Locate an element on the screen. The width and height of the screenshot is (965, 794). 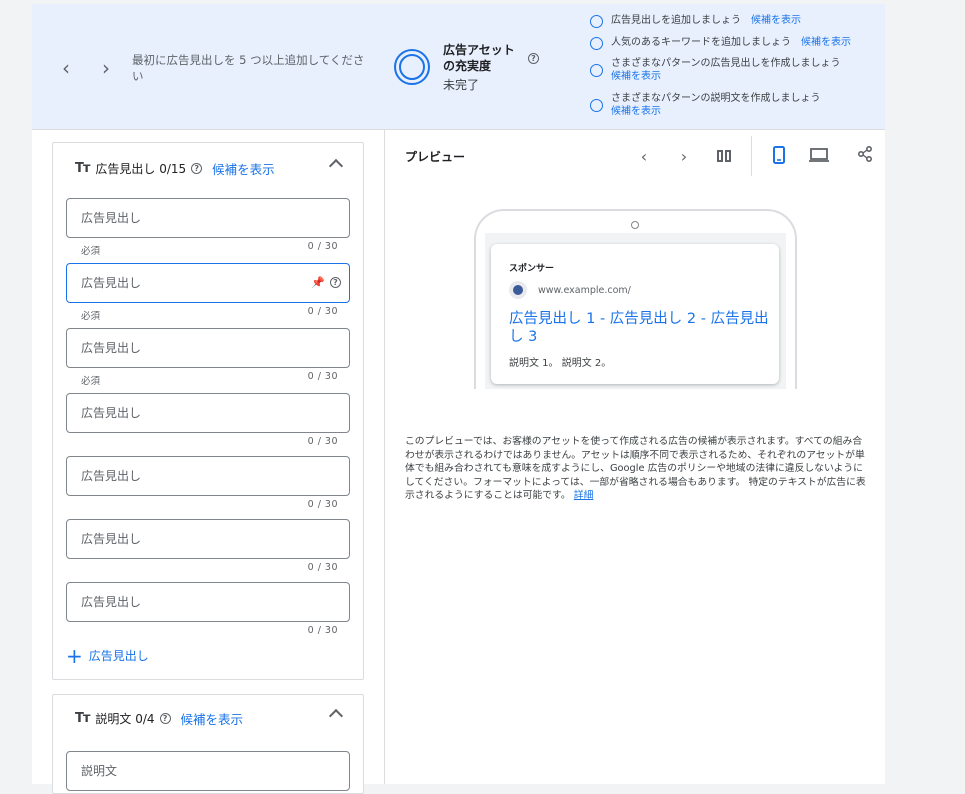
mobile-icon is located at coordinates (779, 157).